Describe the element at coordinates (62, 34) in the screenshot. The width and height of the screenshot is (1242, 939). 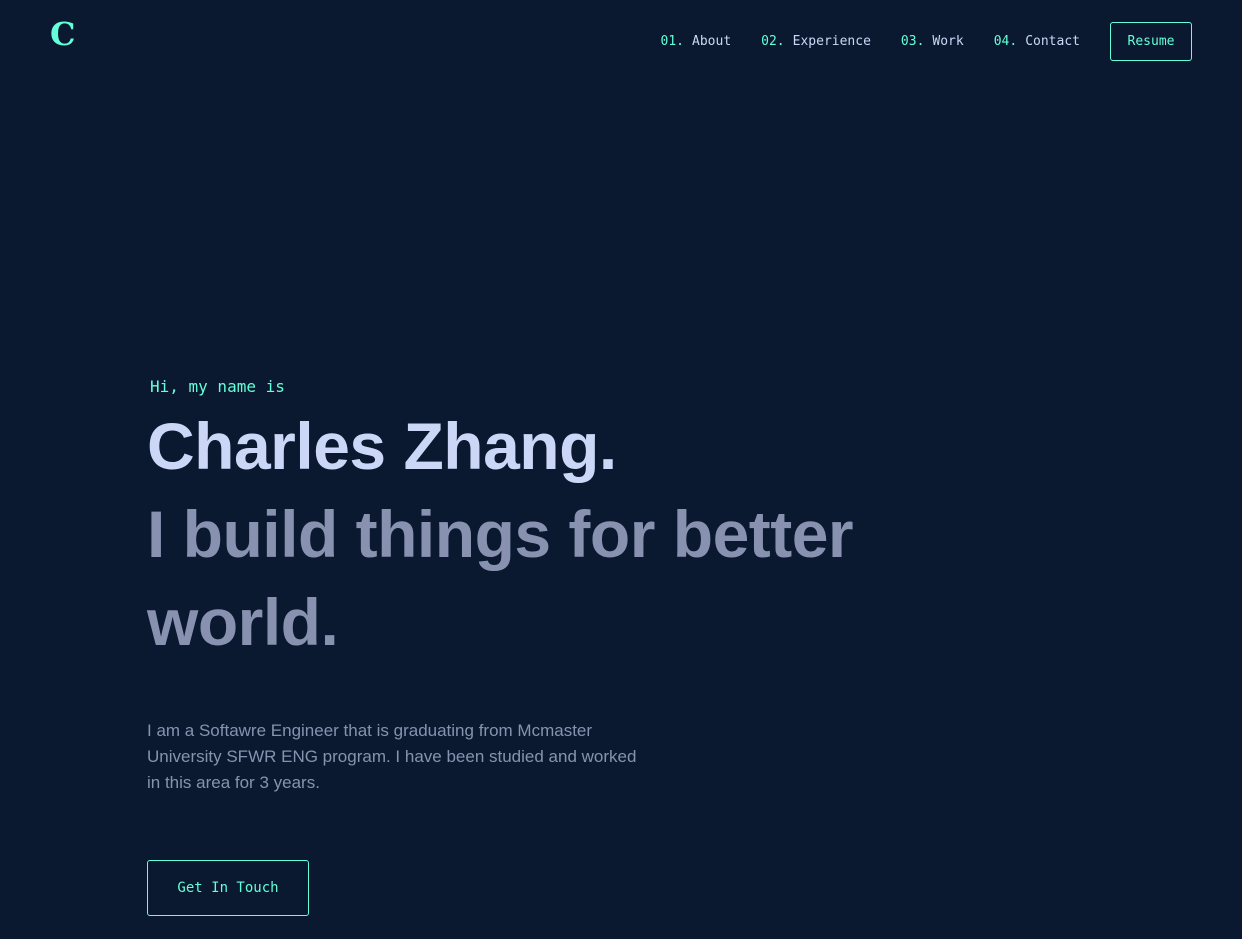
I see `logo: C` at that location.